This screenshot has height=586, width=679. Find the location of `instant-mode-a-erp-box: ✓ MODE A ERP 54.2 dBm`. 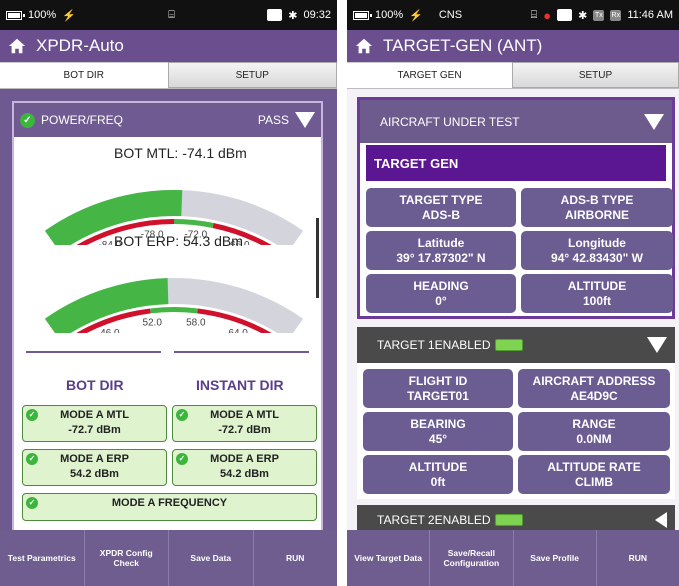

instant-mode-a-erp-box: ✓ MODE A ERP 54.2 dBm is located at coordinates (244, 467).